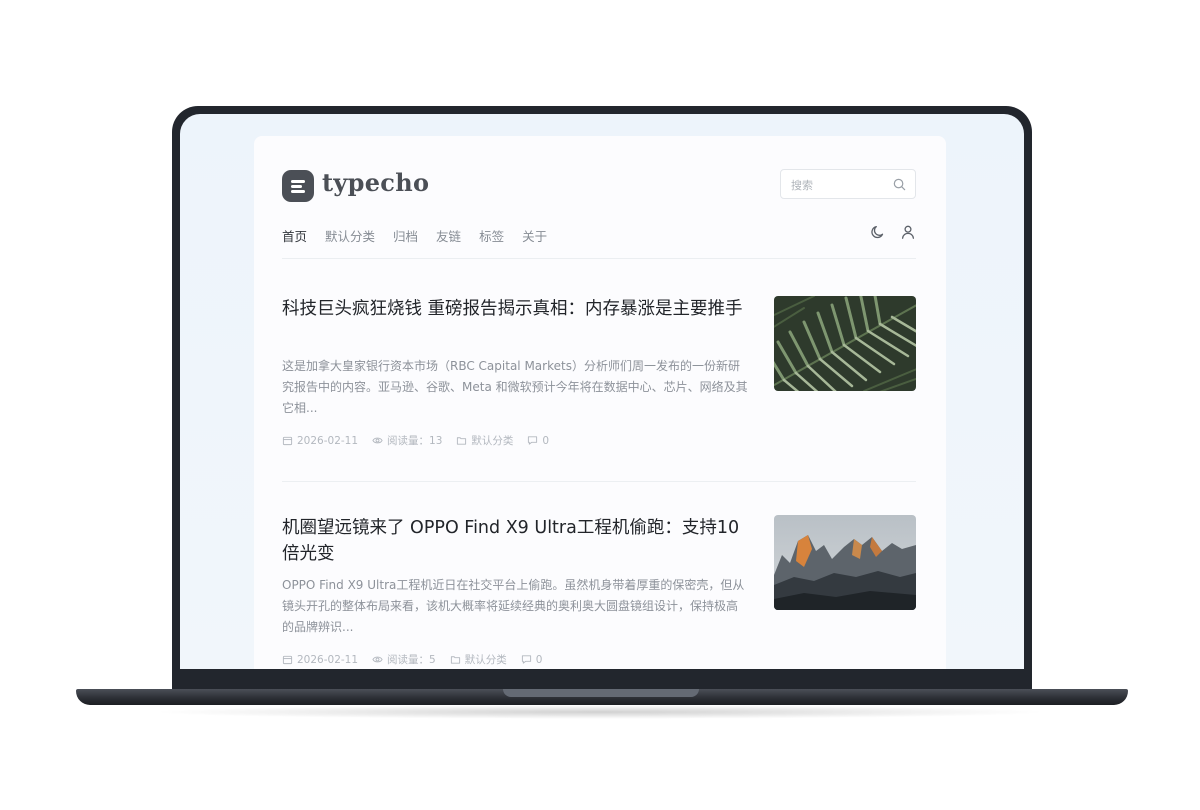  What do you see at coordinates (448, 236) in the screenshot?
I see `nav-item: 友链` at bounding box center [448, 236].